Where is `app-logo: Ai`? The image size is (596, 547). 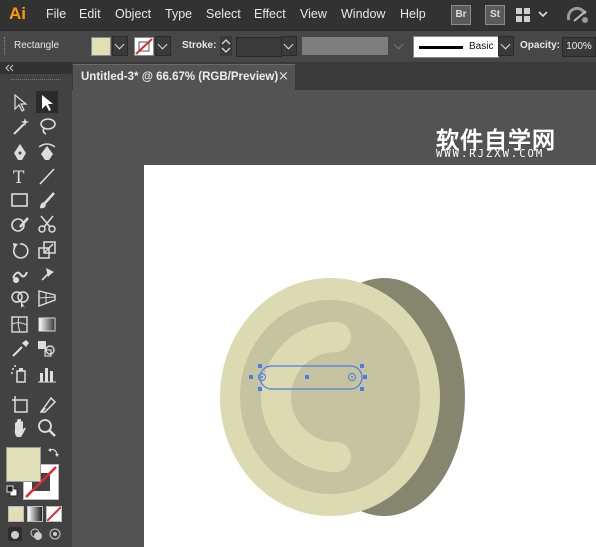
app-logo: Ai is located at coordinates (17, 13).